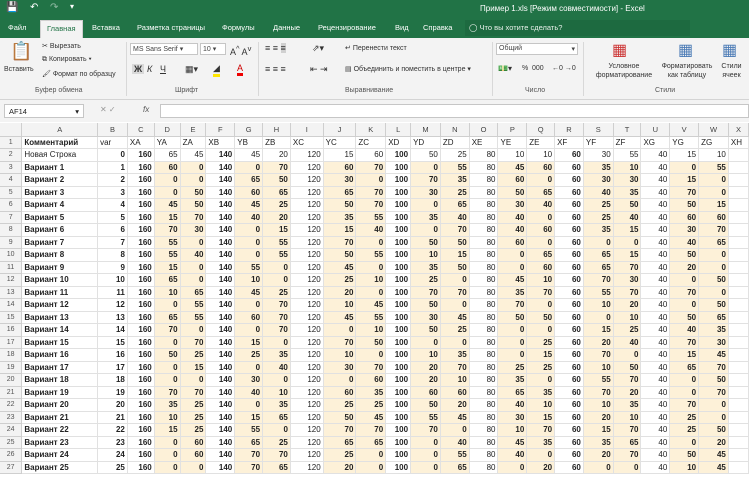  I want to click on column-header-c: C, so click(141, 130).